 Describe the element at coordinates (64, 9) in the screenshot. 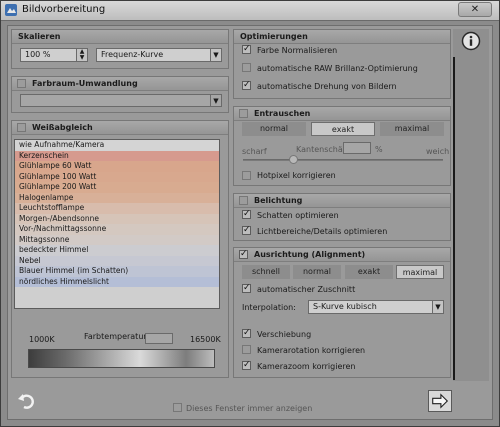

I see `window-title: Bildvorbereitung` at that location.